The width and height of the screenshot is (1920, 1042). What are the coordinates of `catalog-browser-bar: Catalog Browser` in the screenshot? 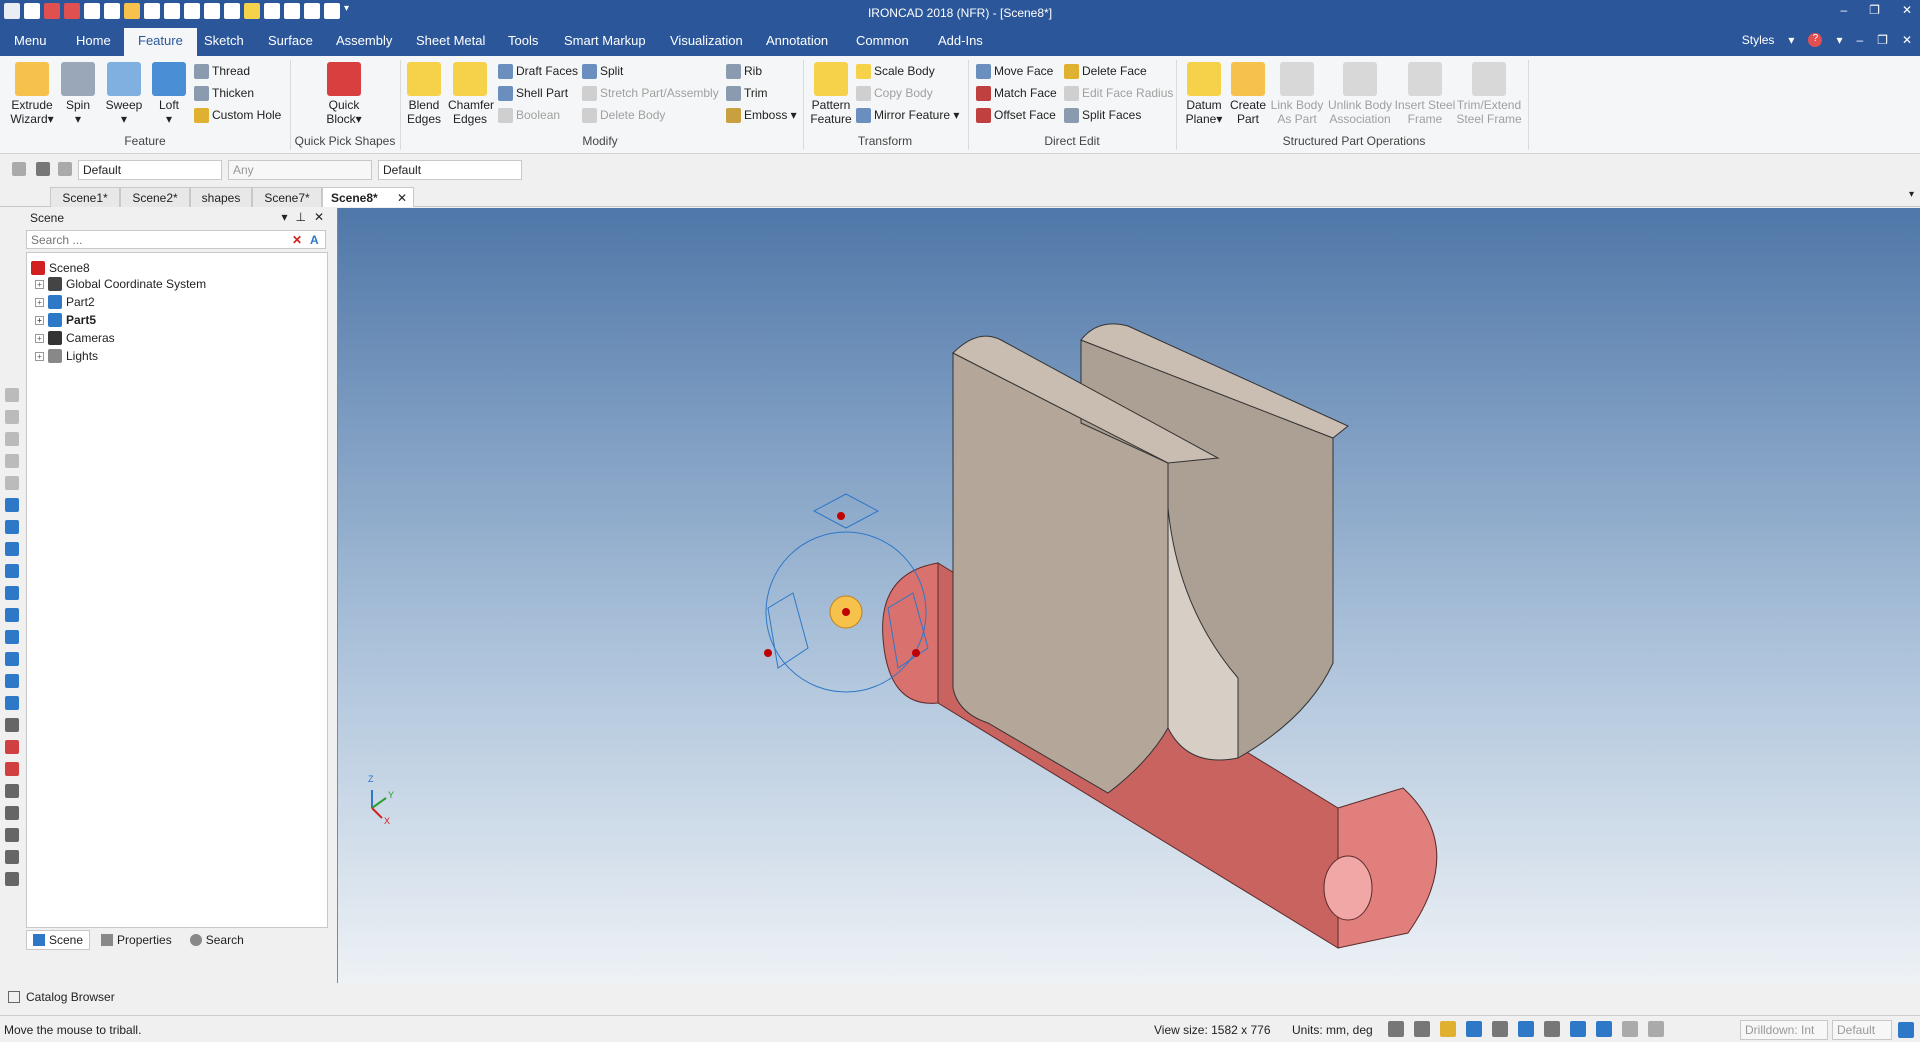 It's located at (165, 997).